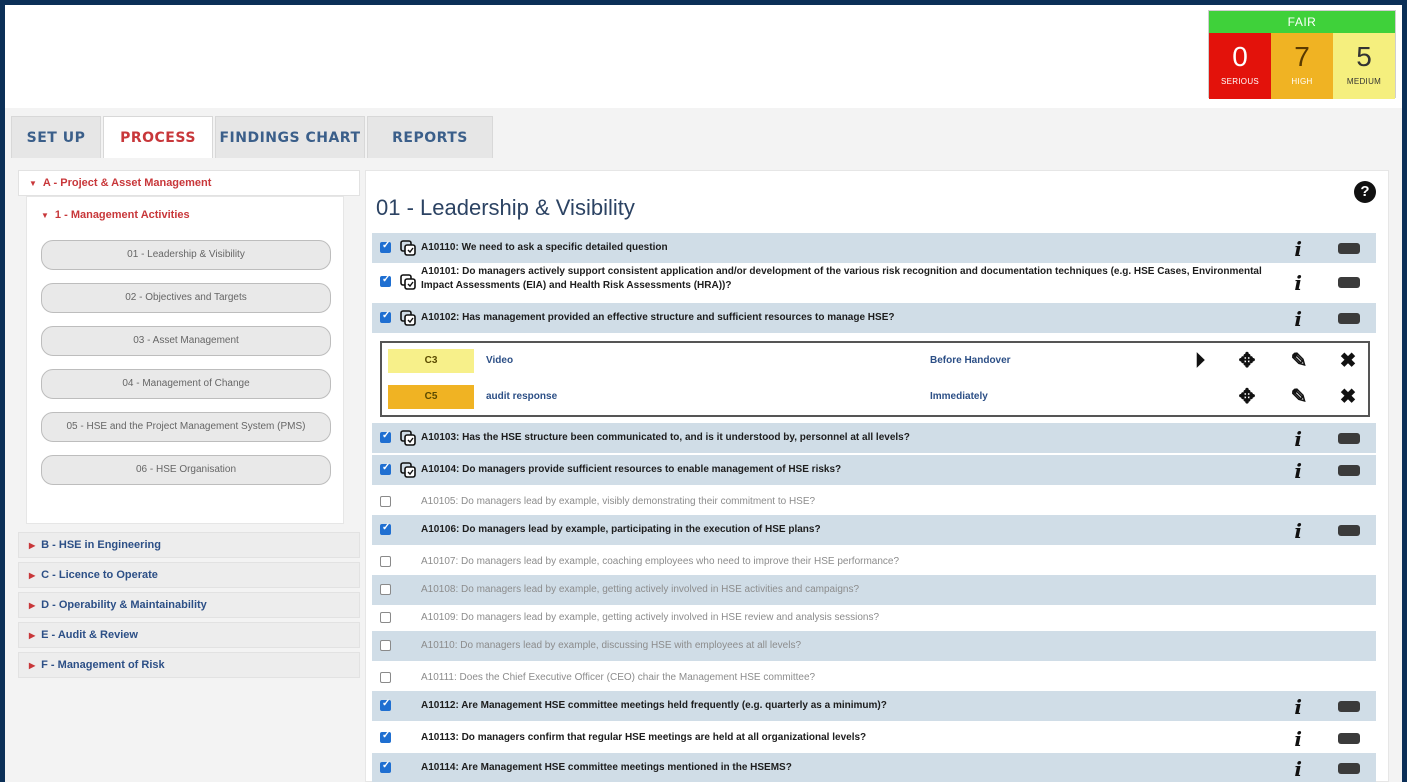  I want to click on sidebar-section-d: ▶ D - Operability & Maintainability, so click(189, 605).